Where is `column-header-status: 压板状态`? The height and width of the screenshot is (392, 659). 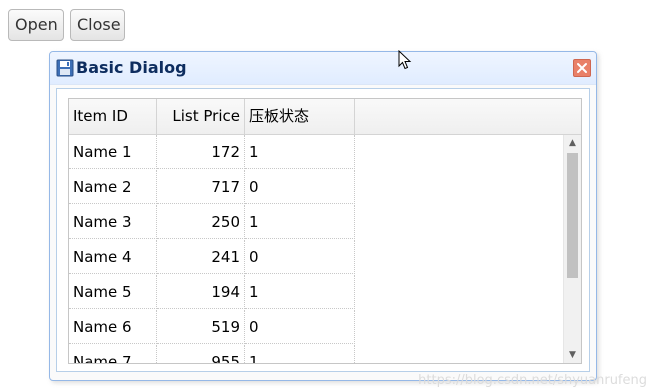 column-header-status: 压板状态 is located at coordinates (300, 116).